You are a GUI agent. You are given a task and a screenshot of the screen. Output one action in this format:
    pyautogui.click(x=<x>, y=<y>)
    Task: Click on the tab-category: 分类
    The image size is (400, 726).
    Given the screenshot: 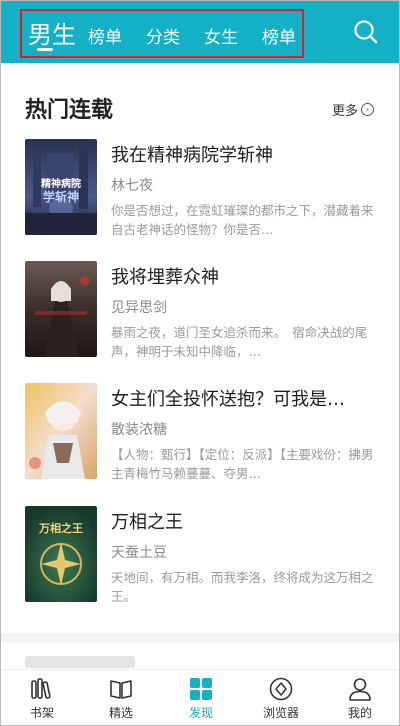 What is the action you would take?
    pyautogui.click(x=163, y=35)
    